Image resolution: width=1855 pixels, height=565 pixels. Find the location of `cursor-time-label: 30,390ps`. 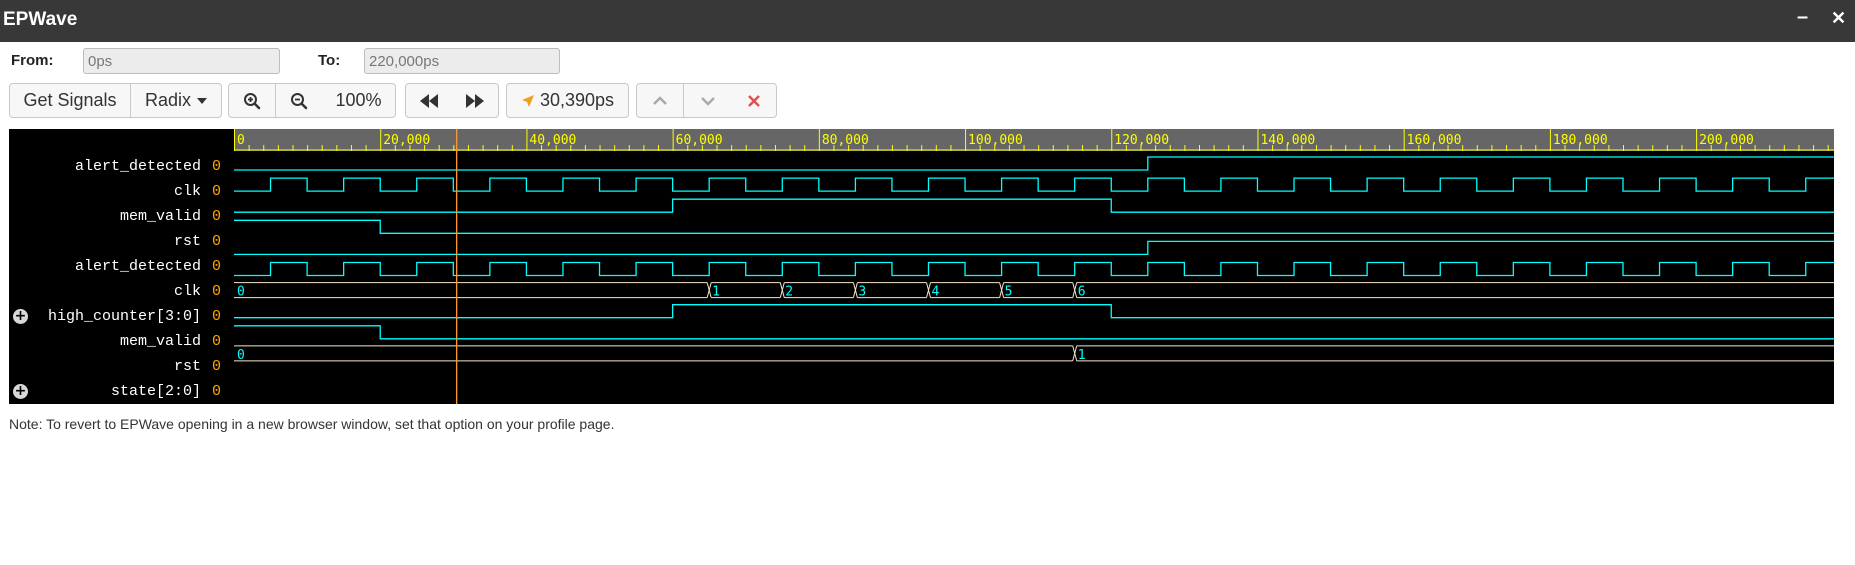

cursor-time-label: 30,390ps is located at coordinates (577, 100).